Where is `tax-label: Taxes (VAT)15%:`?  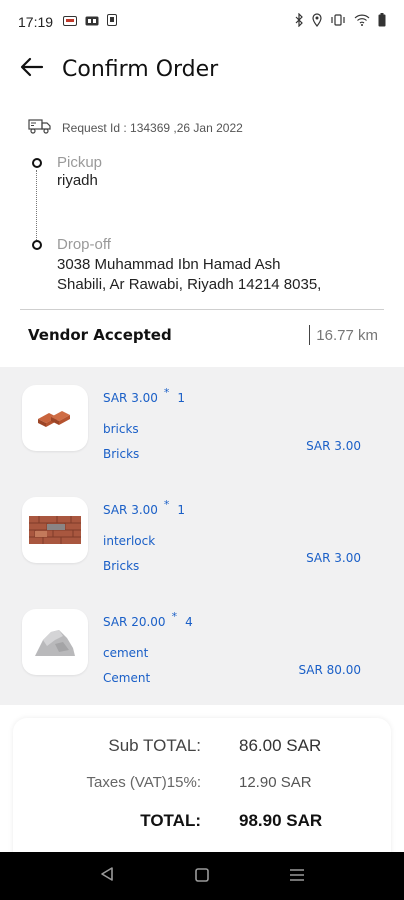 tax-label: Taxes (VAT)15%: is located at coordinates (143, 782).